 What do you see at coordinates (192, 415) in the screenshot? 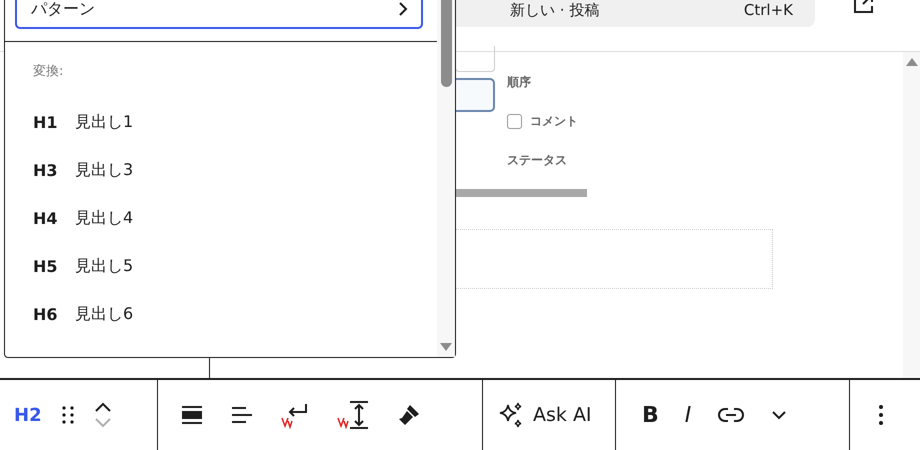
I see `align-block-icon` at bounding box center [192, 415].